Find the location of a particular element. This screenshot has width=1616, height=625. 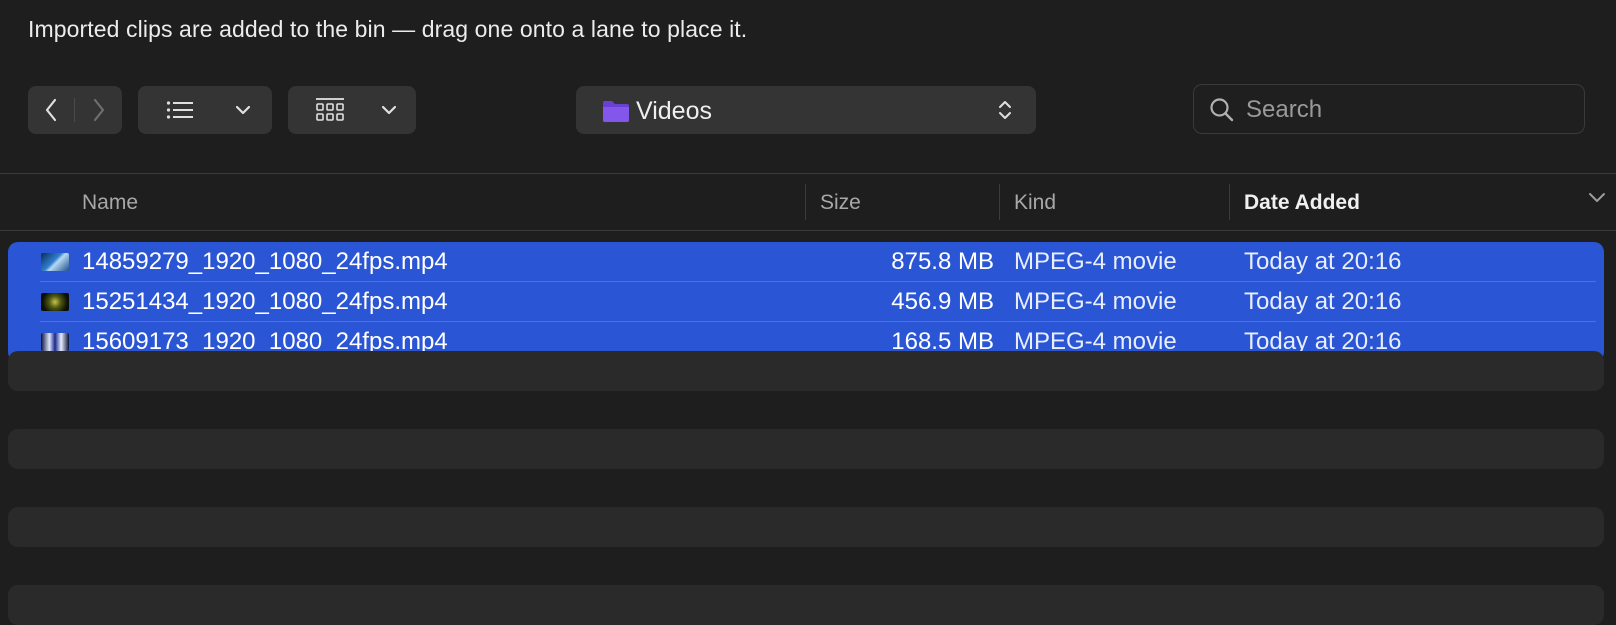

list-view-menu is located at coordinates (205, 110).